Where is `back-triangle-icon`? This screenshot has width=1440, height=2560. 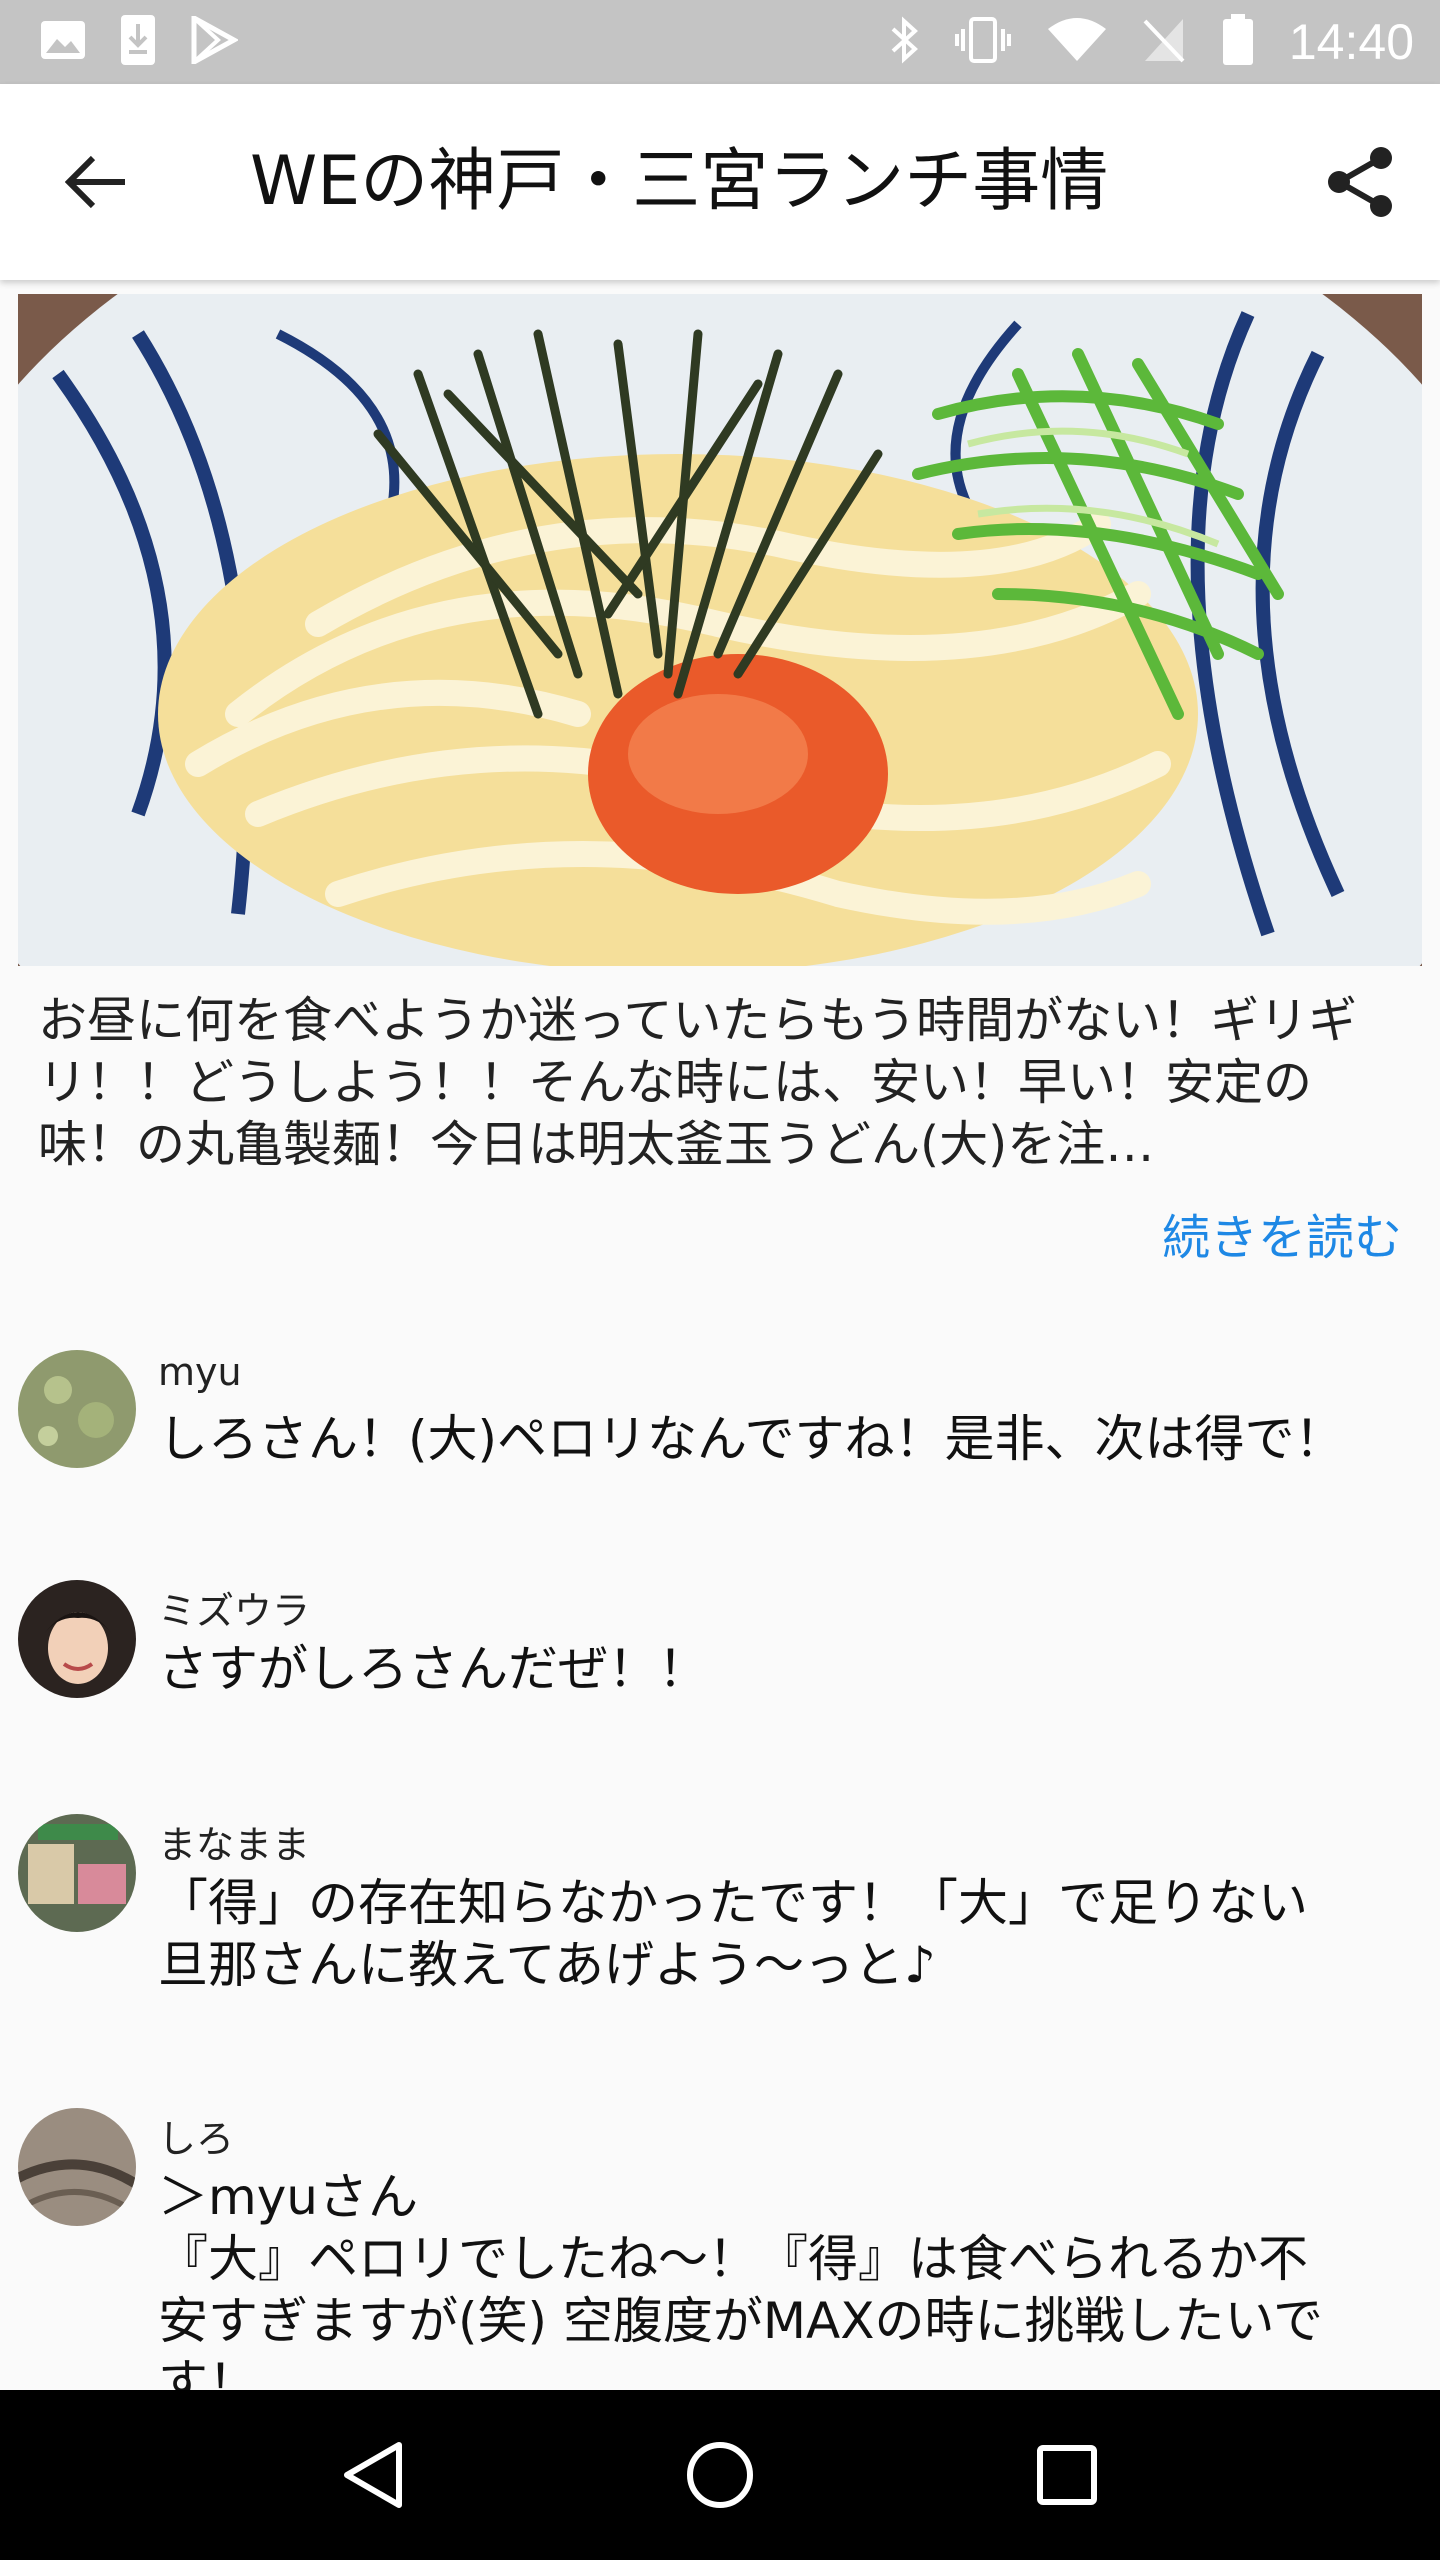
back-triangle-icon is located at coordinates (373, 2475).